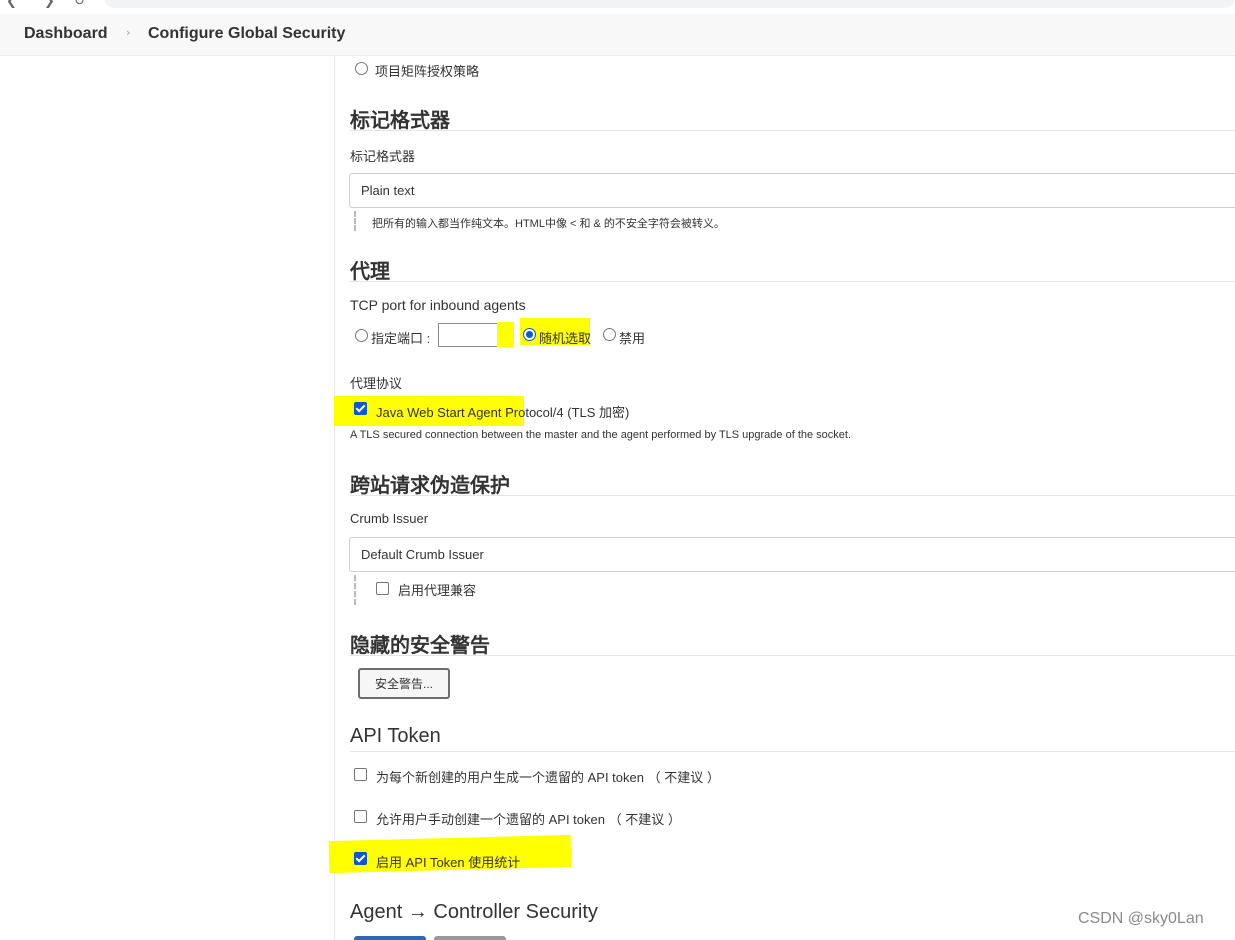  I want to click on reload-icon: ↻, so click(79, 4).